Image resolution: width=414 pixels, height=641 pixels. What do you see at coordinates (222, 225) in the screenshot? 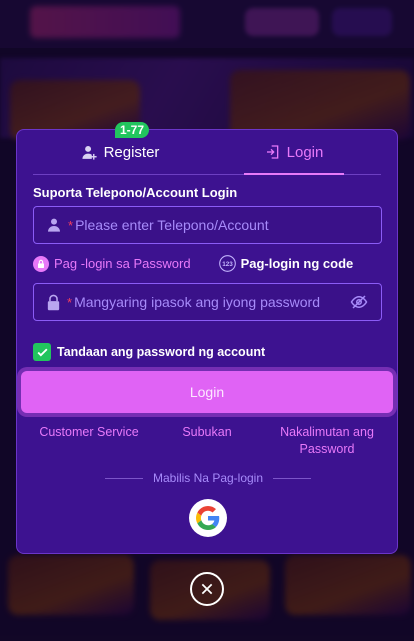
I see `account-input` at bounding box center [222, 225].